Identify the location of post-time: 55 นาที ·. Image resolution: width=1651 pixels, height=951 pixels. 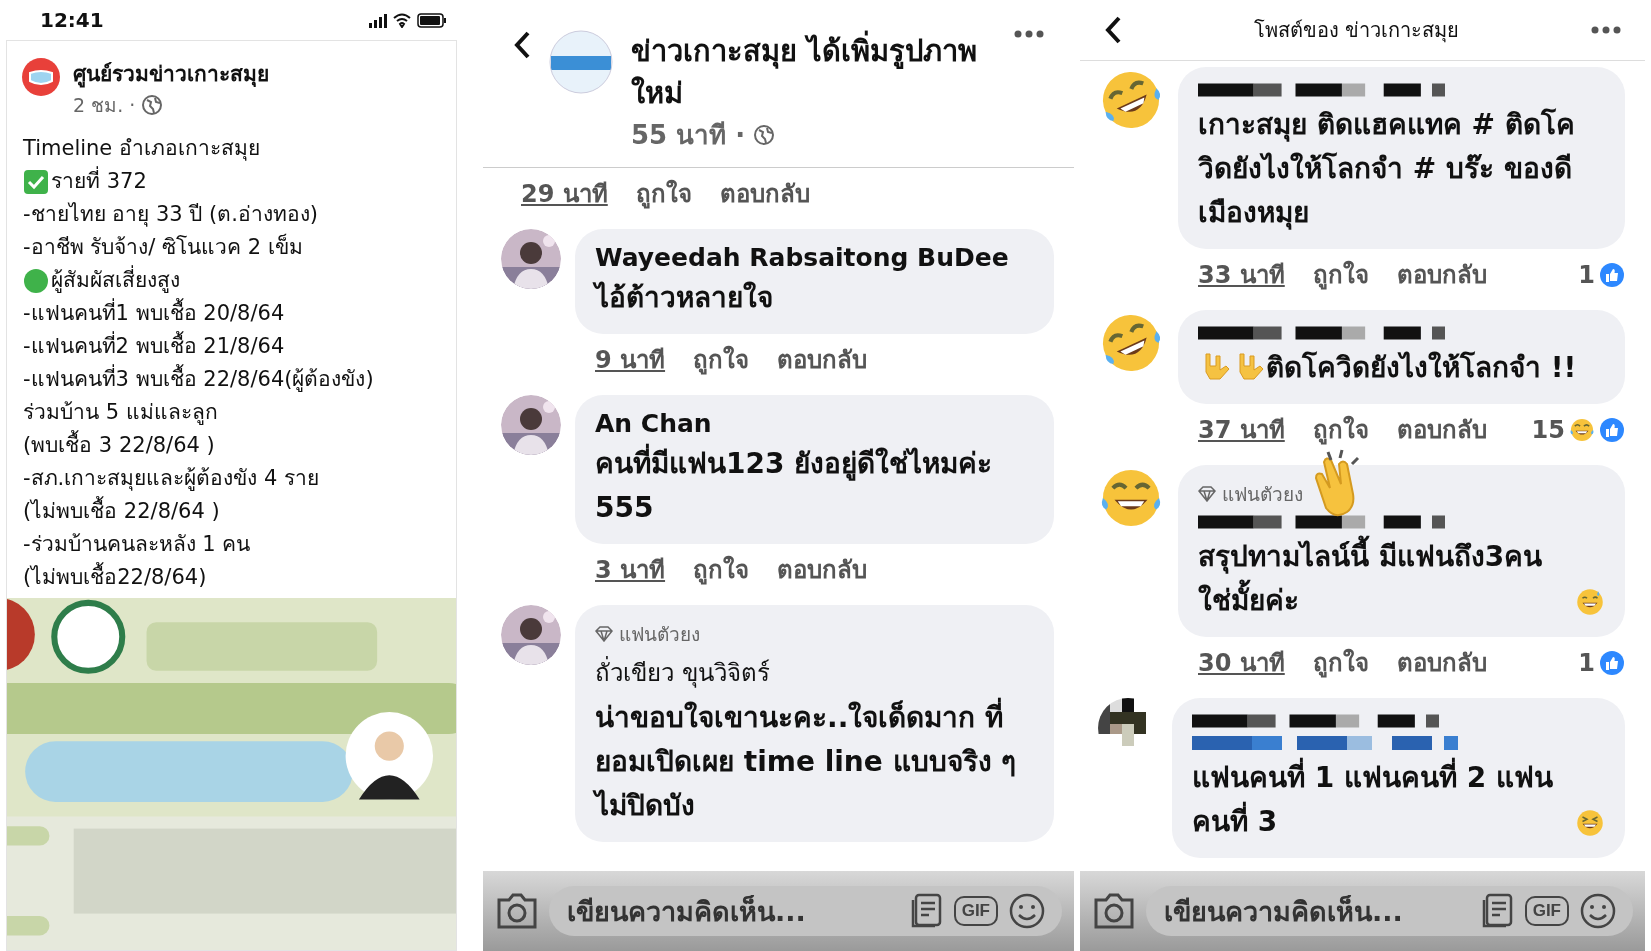
(688, 135).